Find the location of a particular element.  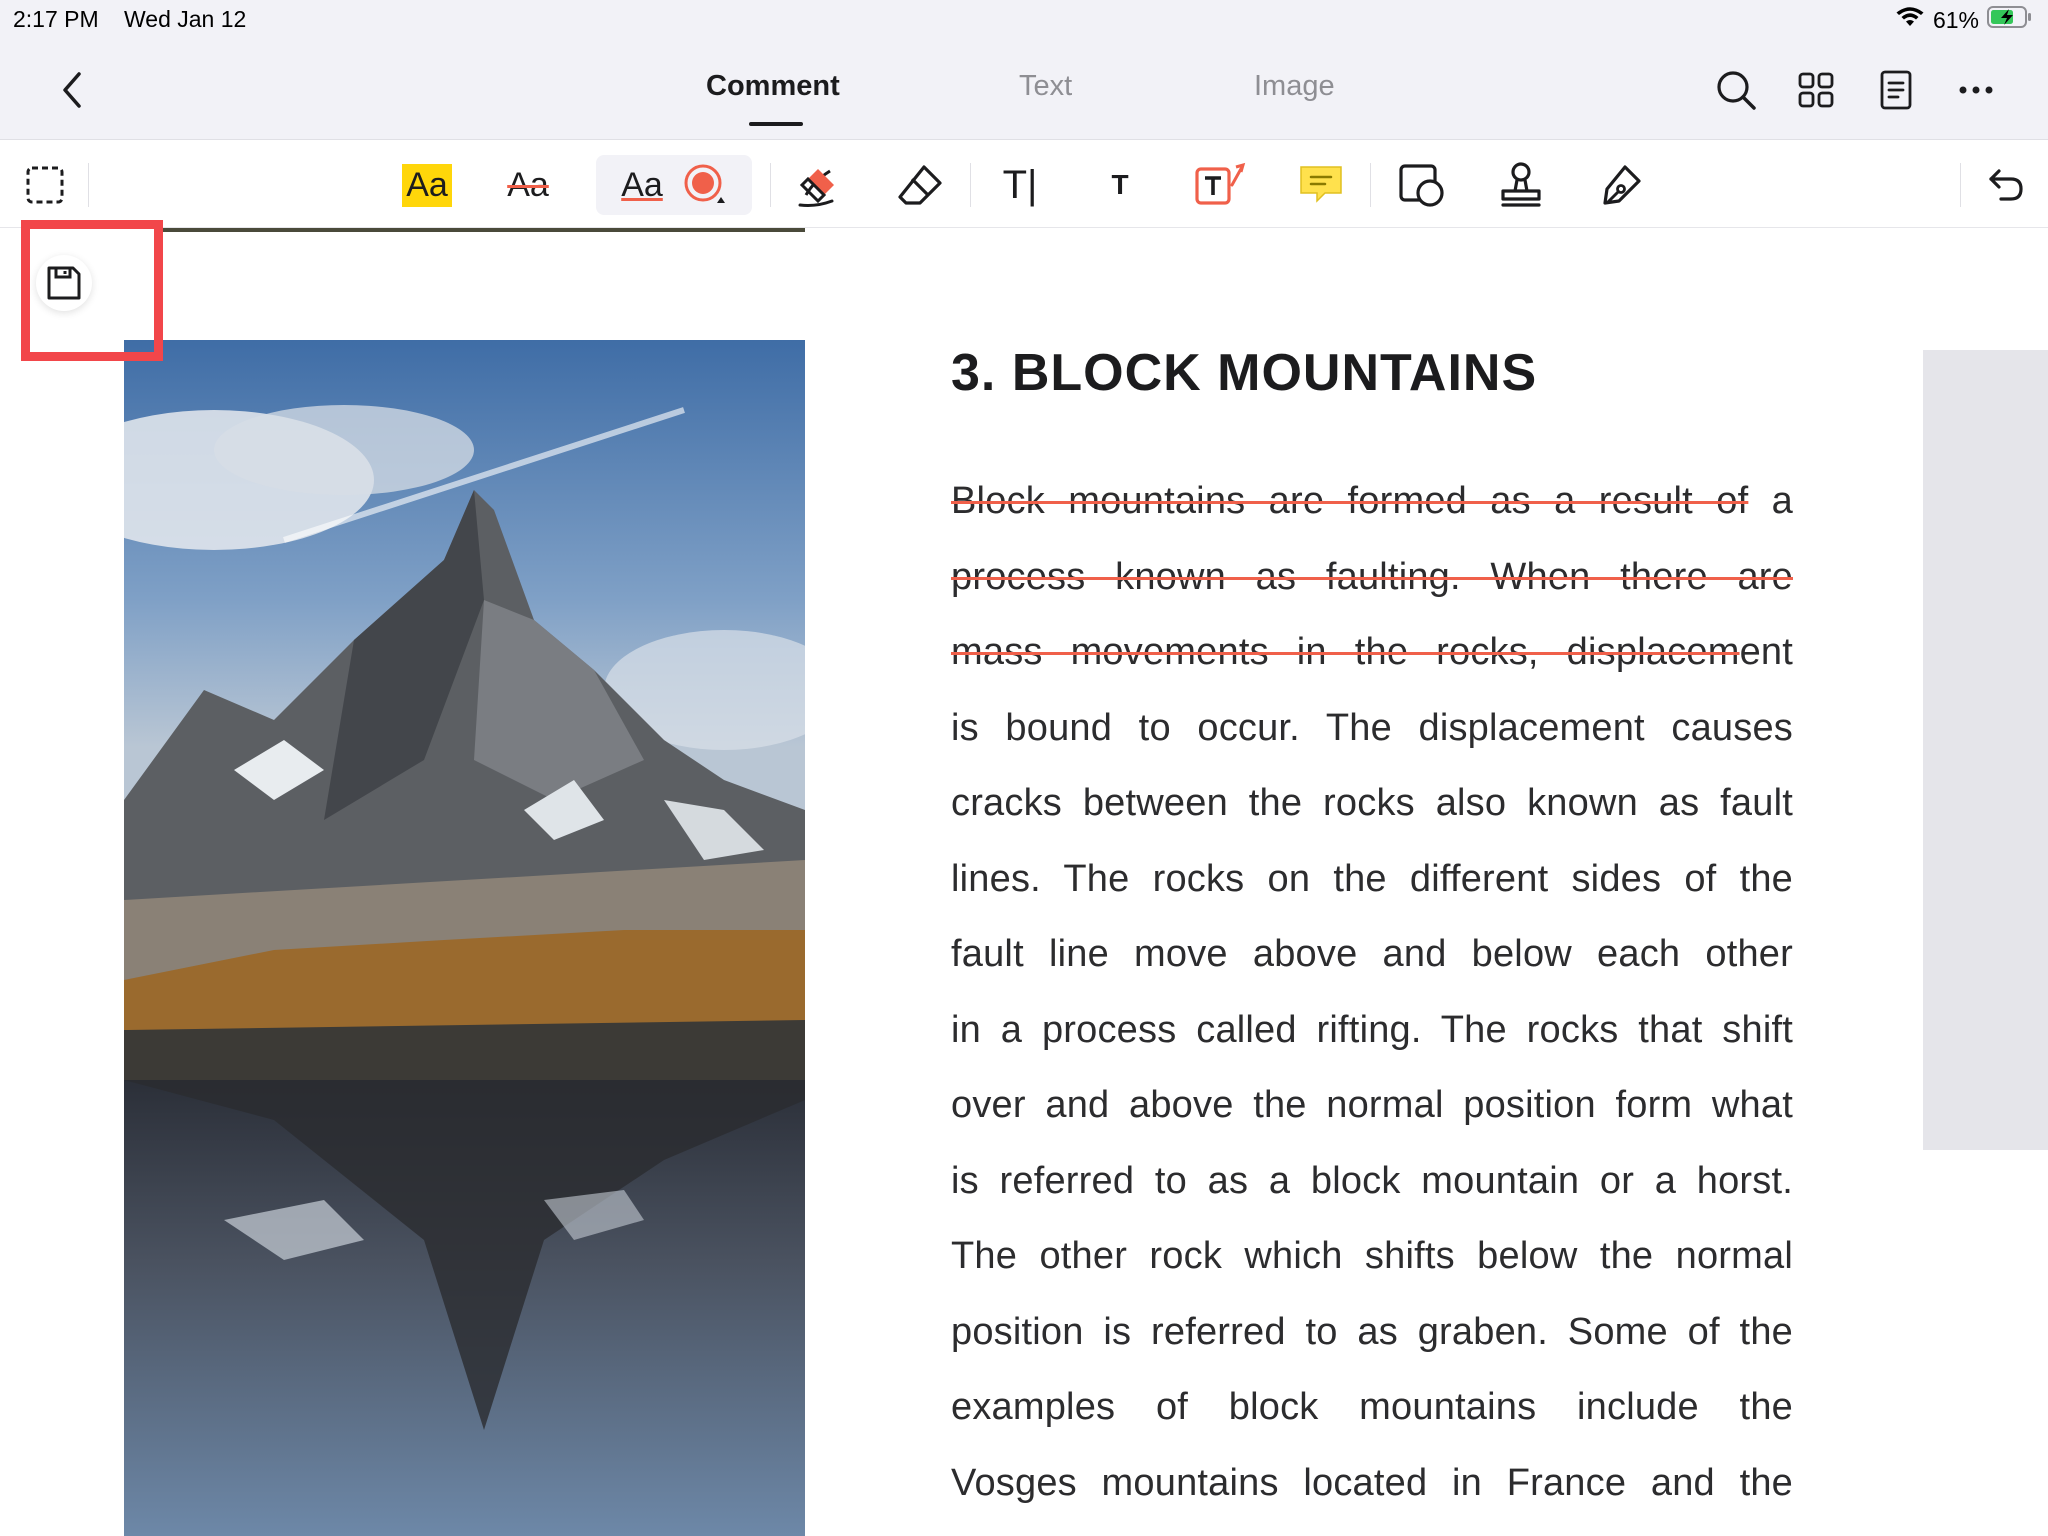

stamp-tool is located at coordinates (1521, 185).